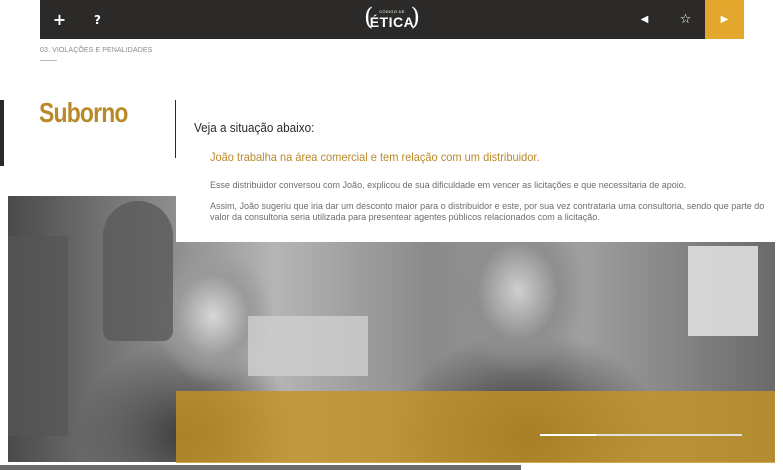 This screenshot has width=783, height=470. Describe the element at coordinates (38, 336) in the screenshot. I see `photo-background-person` at that location.